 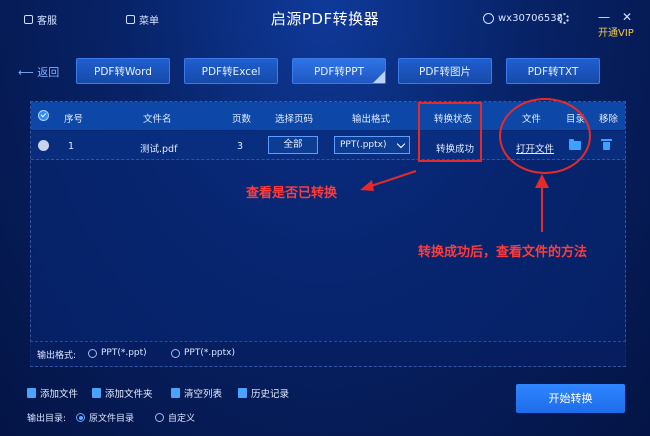 I want to click on add-folder-button: 添加文件夹, so click(x=122, y=393).